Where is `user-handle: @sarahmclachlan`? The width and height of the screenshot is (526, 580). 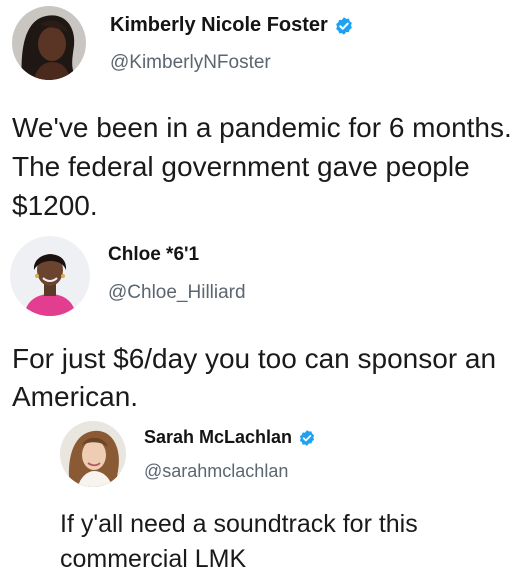
user-handle: @sarahmclachlan is located at coordinates (216, 471).